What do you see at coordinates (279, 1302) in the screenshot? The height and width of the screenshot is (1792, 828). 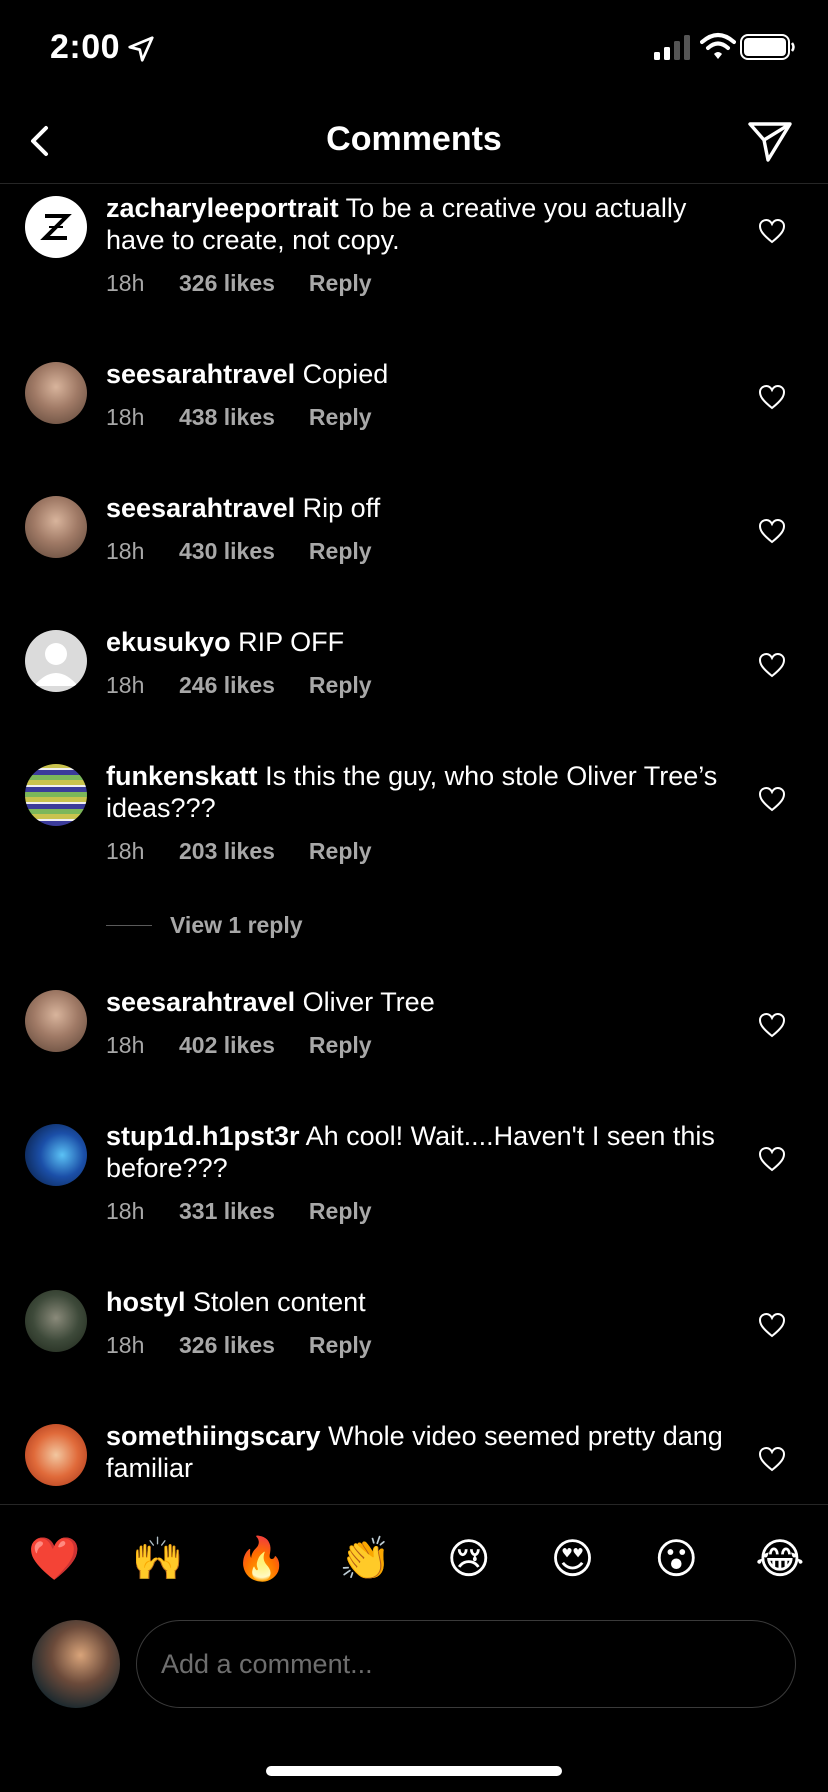 I see `comment-text: Stolen content` at bounding box center [279, 1302].